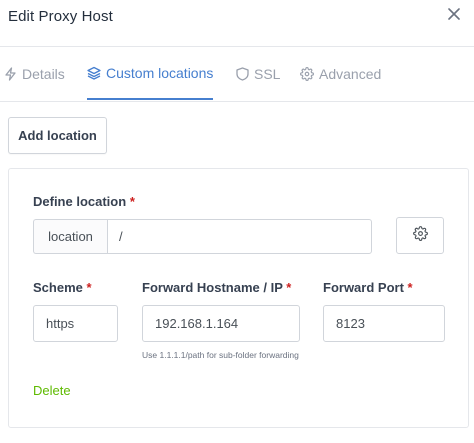  Describe the element at coordinates (60, 16) in the screenshot. I see `modal-title: Edit Proxy Host` at that location.